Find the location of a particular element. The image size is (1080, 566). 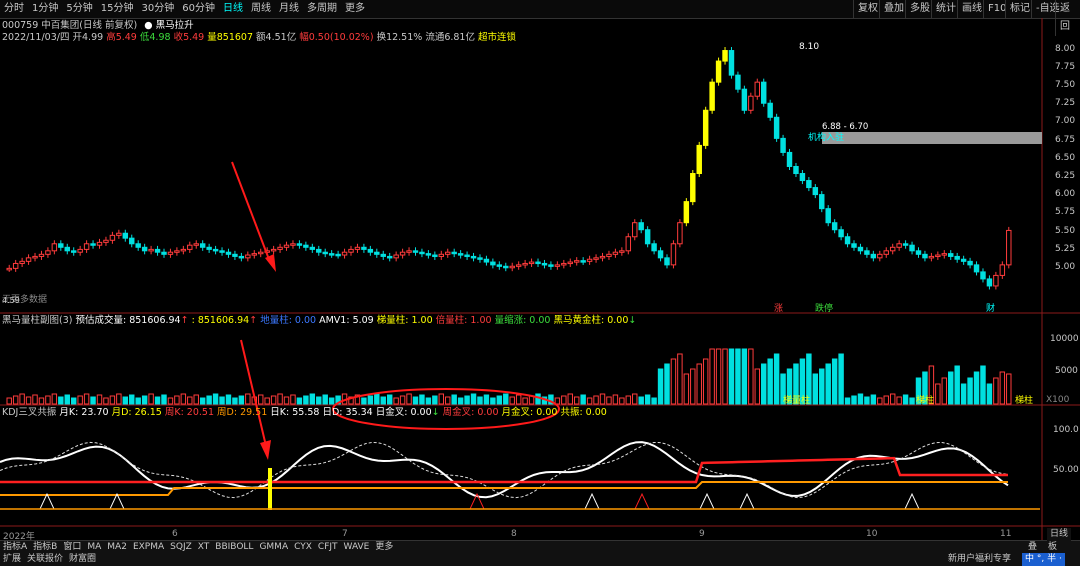

kdj-week-k: 周K: 20.51 is located at coordinates (189, 412).